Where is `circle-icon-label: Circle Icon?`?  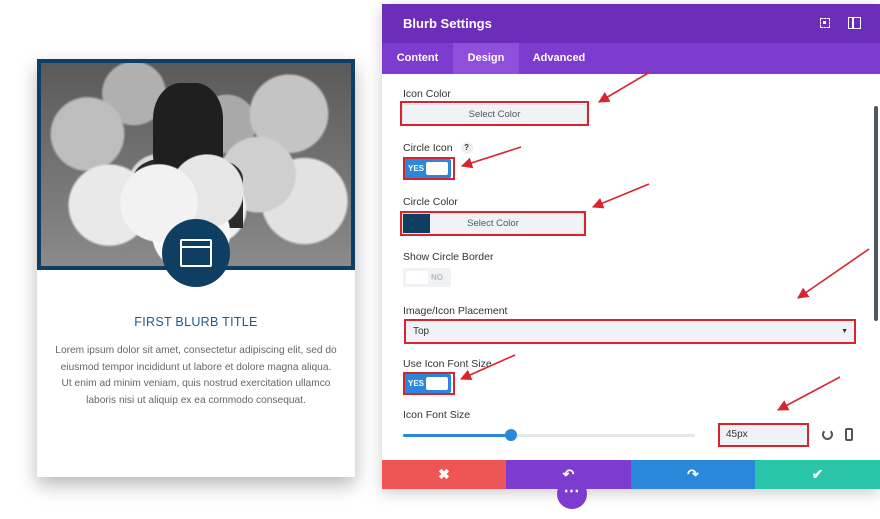 circle-icon-label: Circle Icon? is located at coordinates (438, 148).